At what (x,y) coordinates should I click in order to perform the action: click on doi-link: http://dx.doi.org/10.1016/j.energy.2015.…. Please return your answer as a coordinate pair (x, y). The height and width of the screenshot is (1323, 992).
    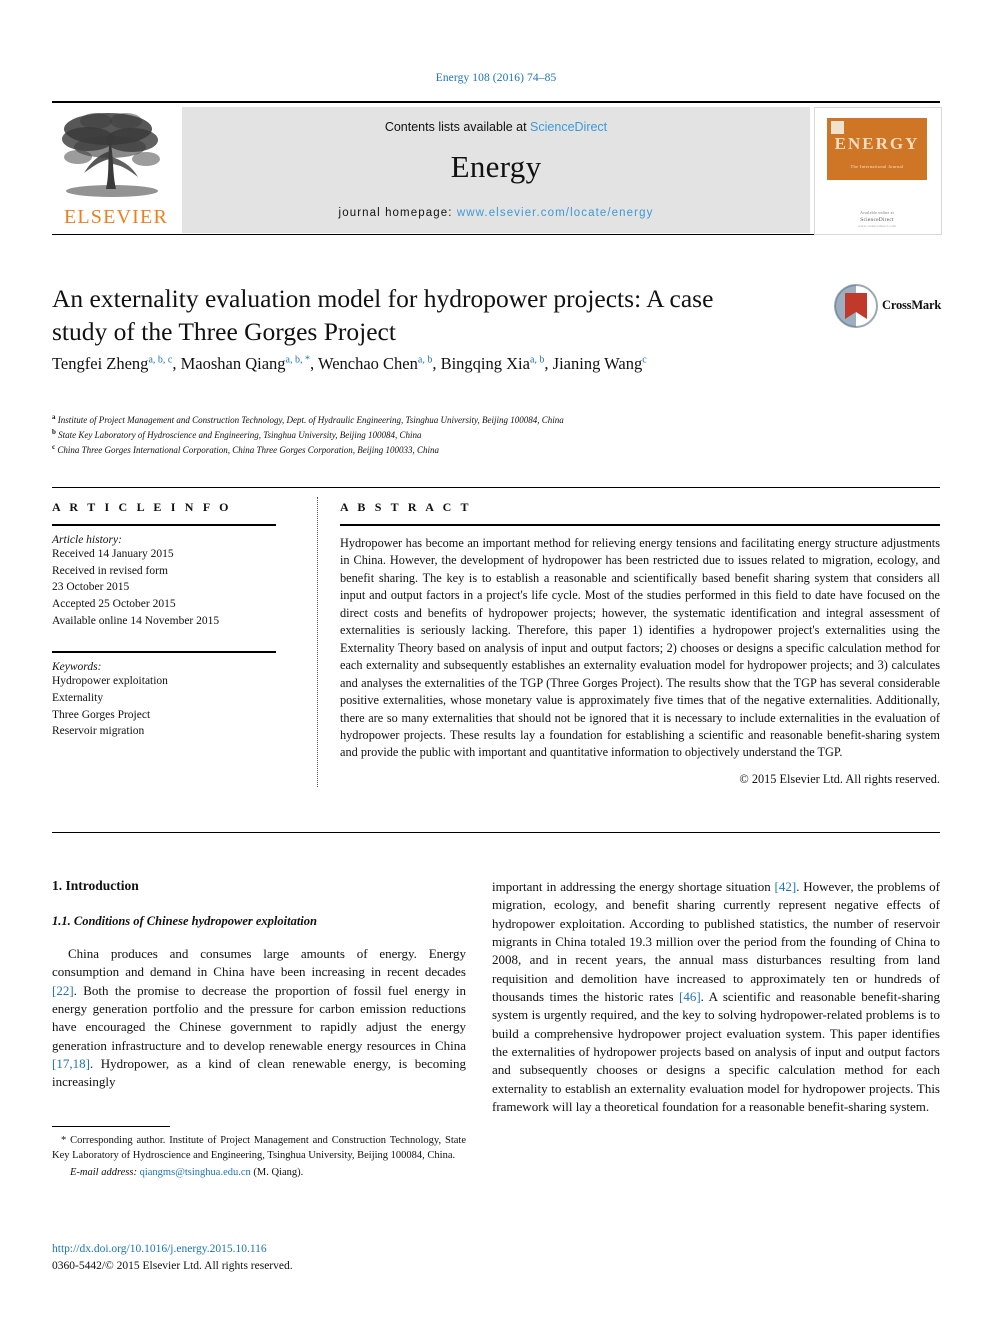
    Looking at the image, I should click on (302, 1249).